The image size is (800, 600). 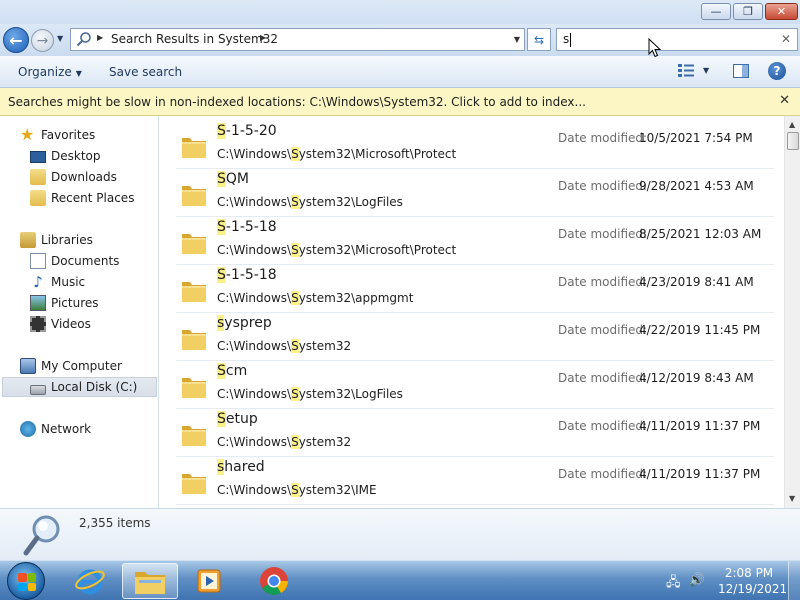 I want to click on network-status-icon: 🖧, so click(x=673, y=584).